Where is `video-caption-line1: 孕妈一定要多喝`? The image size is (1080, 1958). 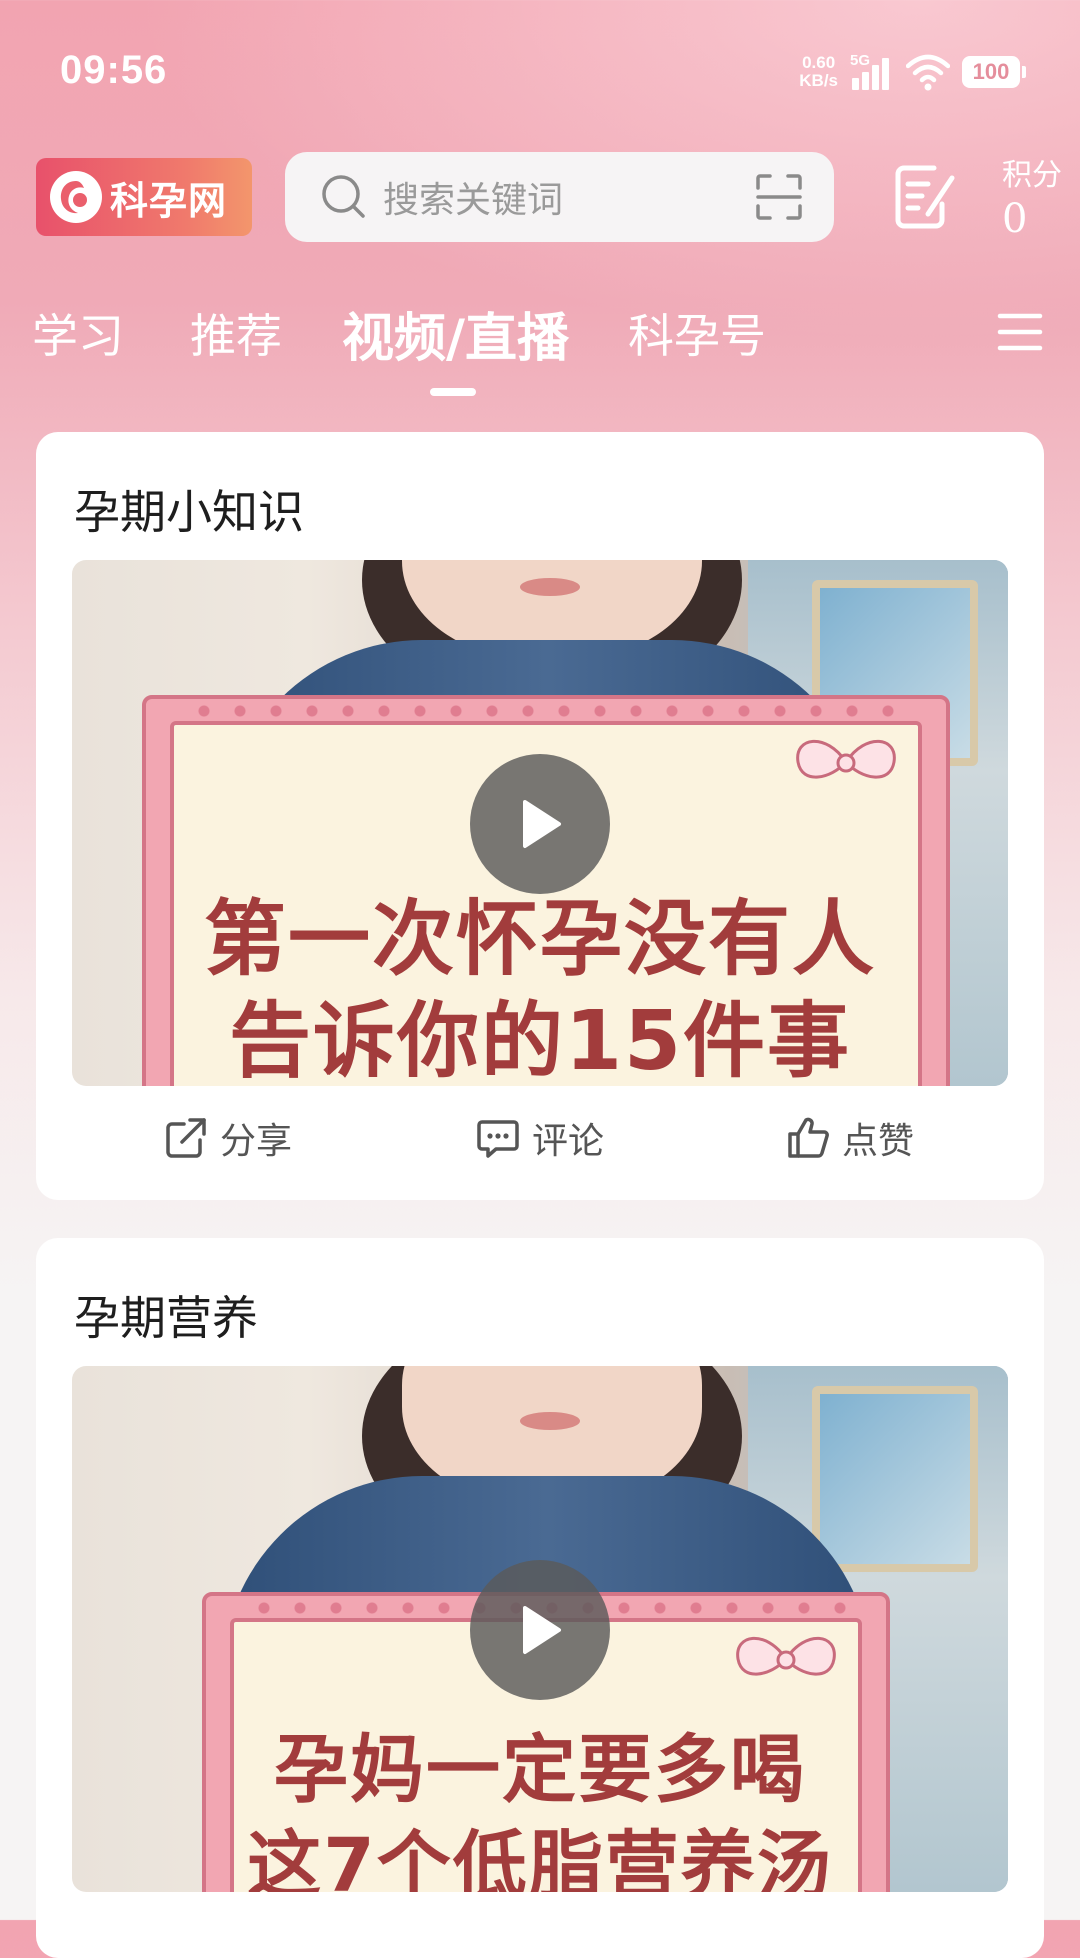 video-caption-line1: 孕妈一定要多喝 is located at coordinates (540, 1770).